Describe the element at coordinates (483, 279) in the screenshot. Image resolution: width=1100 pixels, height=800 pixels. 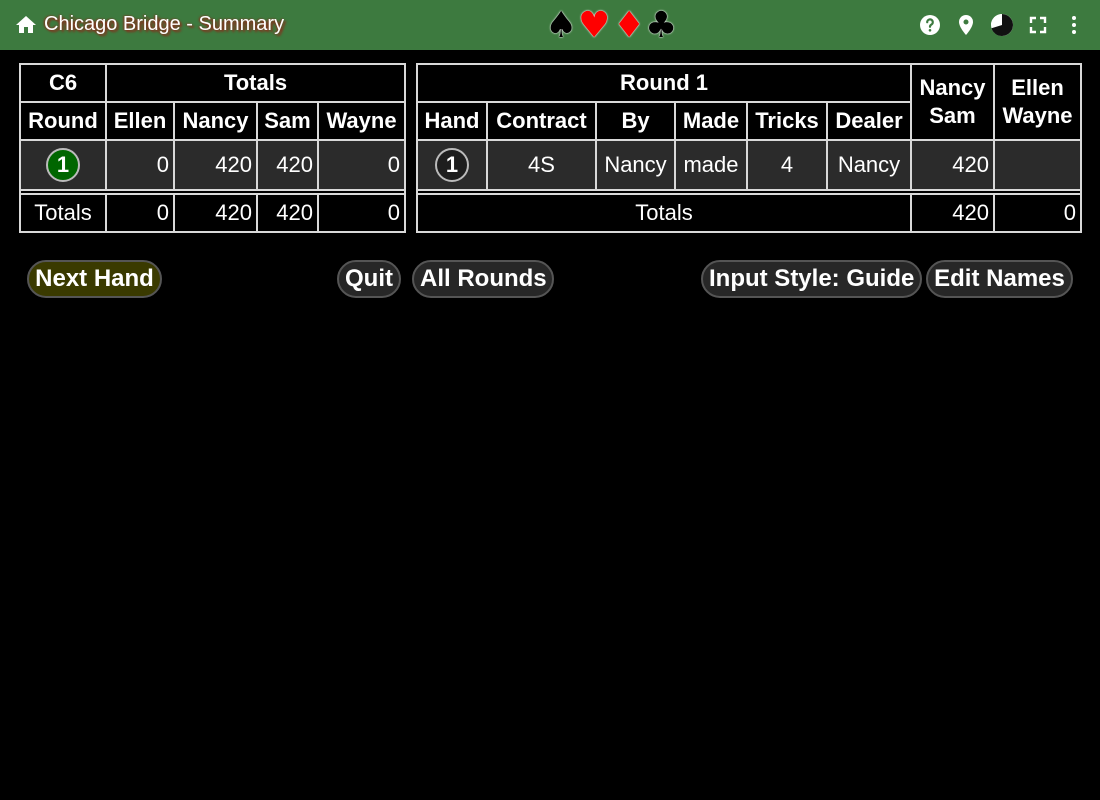
I see `all-rounds-button: All Rounds` at that location.